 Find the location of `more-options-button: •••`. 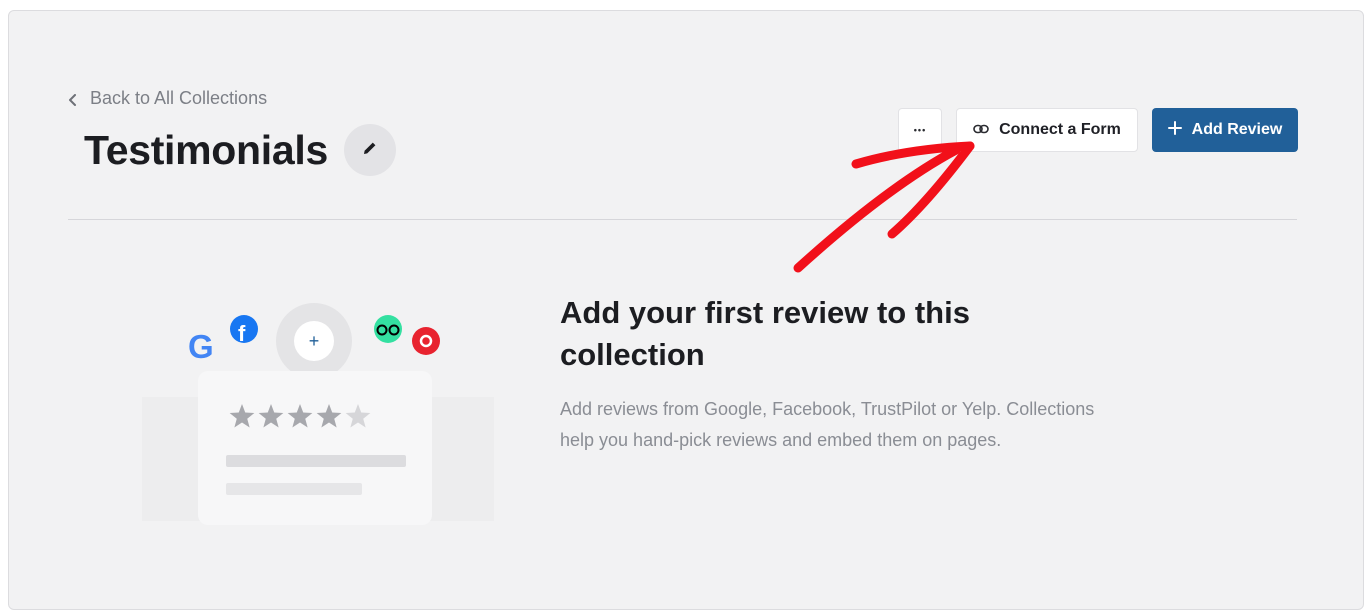

more-options-button: ••• is located at coordinates (920, 130).